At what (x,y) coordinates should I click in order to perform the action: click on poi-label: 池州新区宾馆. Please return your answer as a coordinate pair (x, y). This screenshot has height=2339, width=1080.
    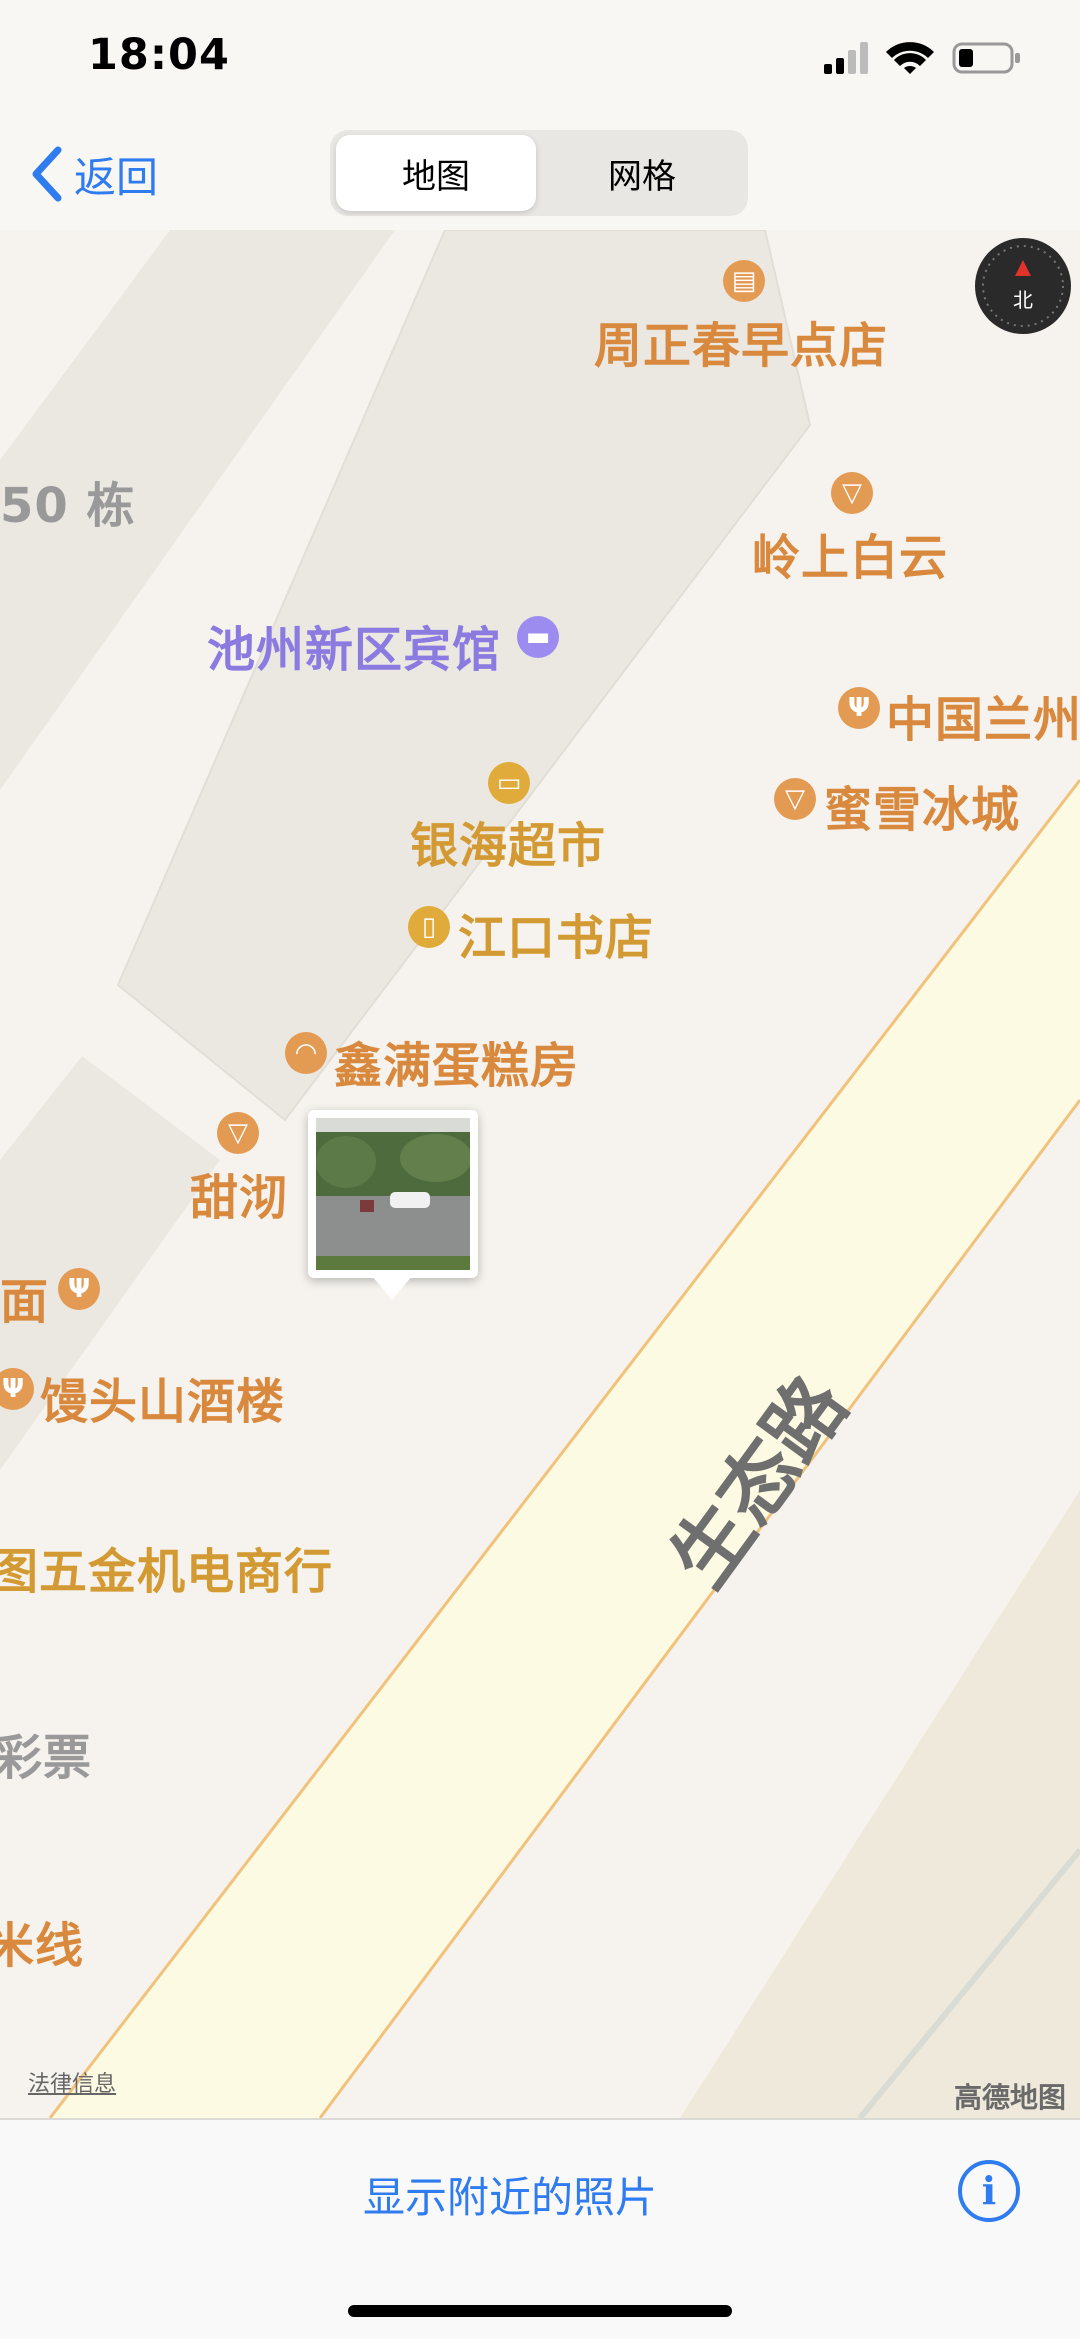
    Looking at the image, I should click on (354, 645).